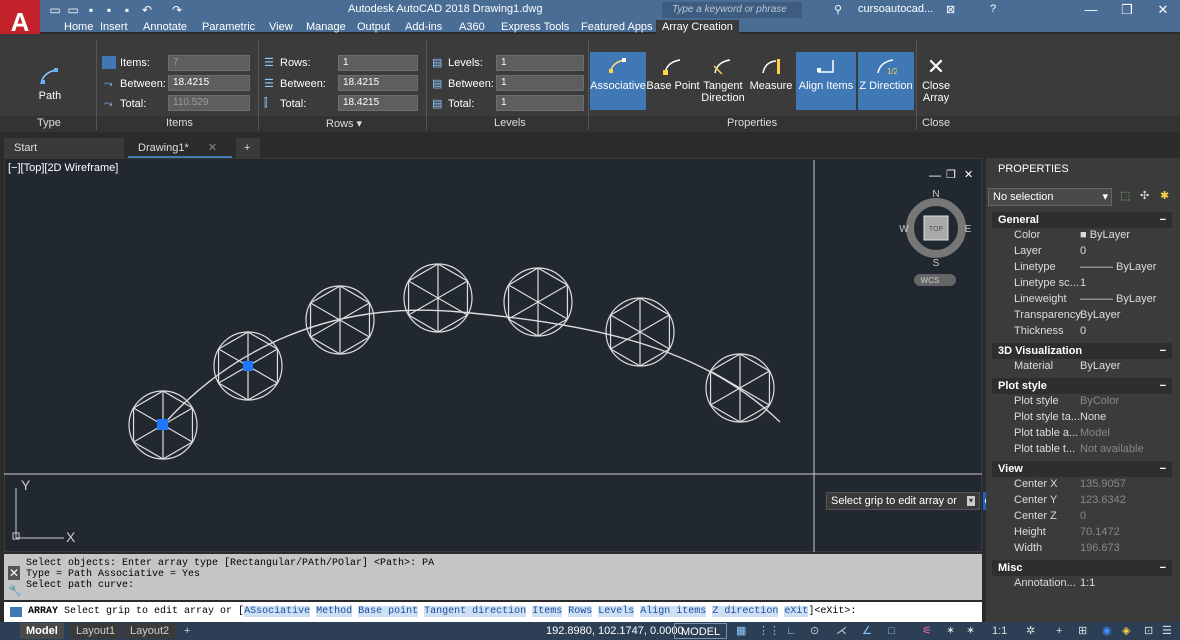  What do you see at coordinates (927, 631) in the screenshot?
I see `lineweight-icon: ⚟` at bounding box center [927, 631].